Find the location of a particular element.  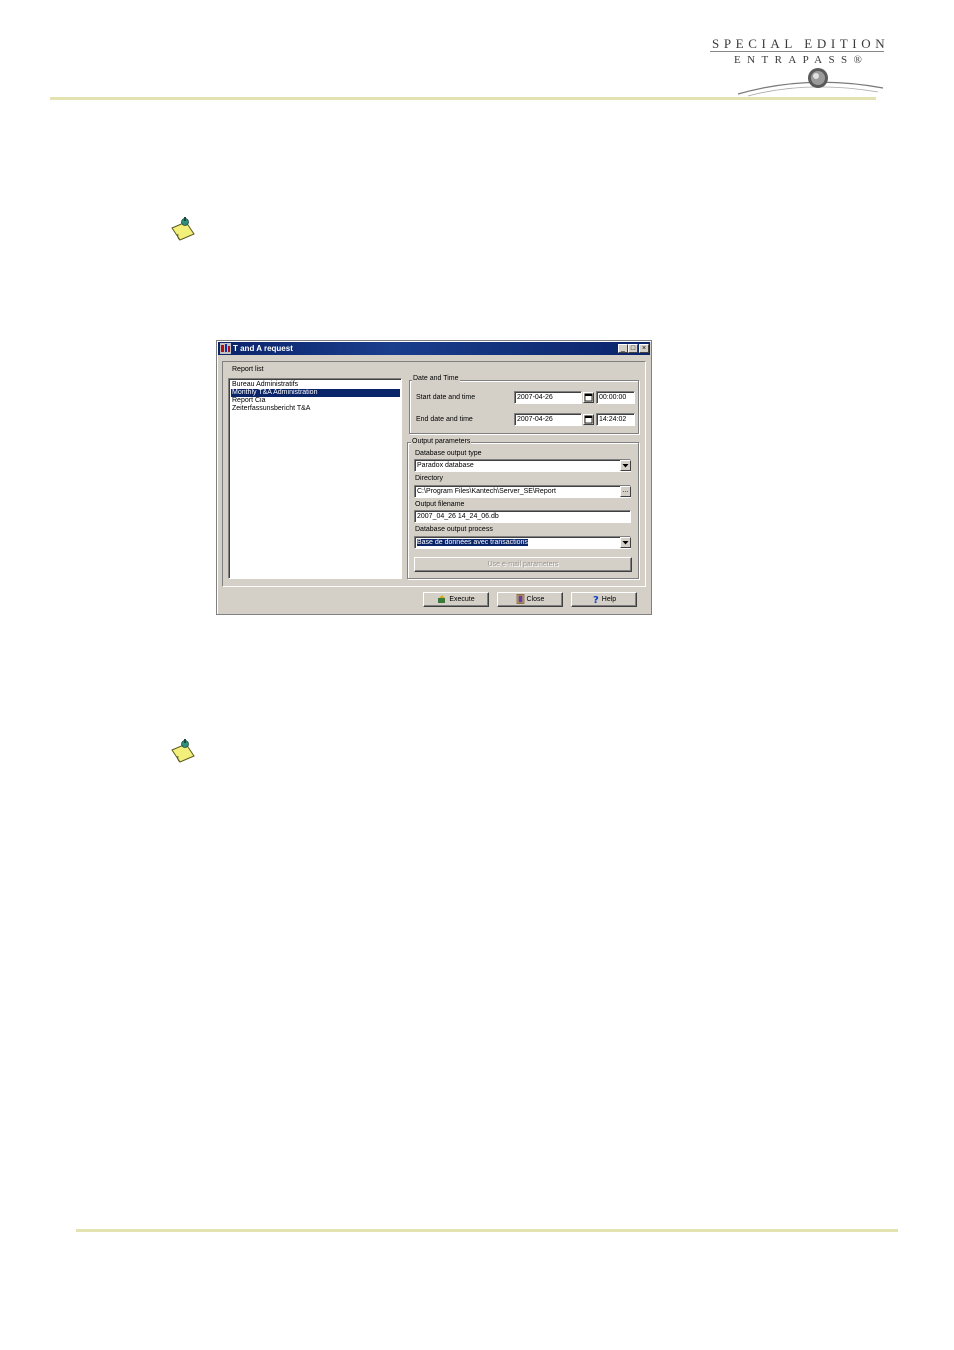

close-button: Close is located at coordinates (530, 599).